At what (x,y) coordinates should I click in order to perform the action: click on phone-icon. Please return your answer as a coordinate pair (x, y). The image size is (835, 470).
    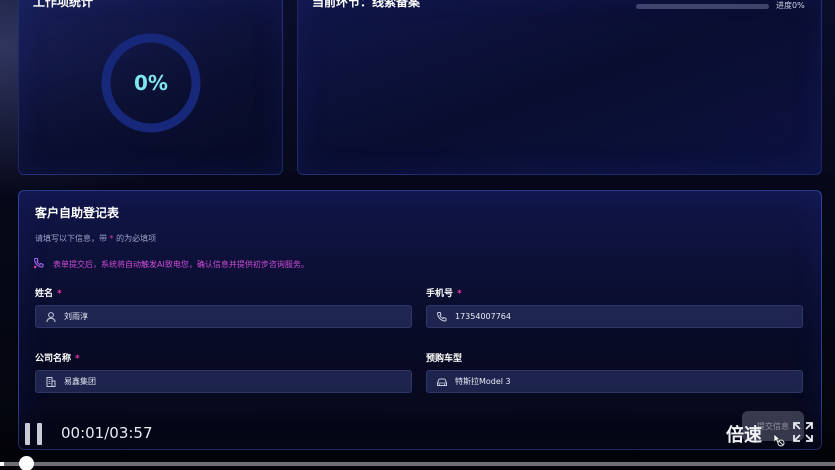
    Looking at the image, I should click on (441, 316).